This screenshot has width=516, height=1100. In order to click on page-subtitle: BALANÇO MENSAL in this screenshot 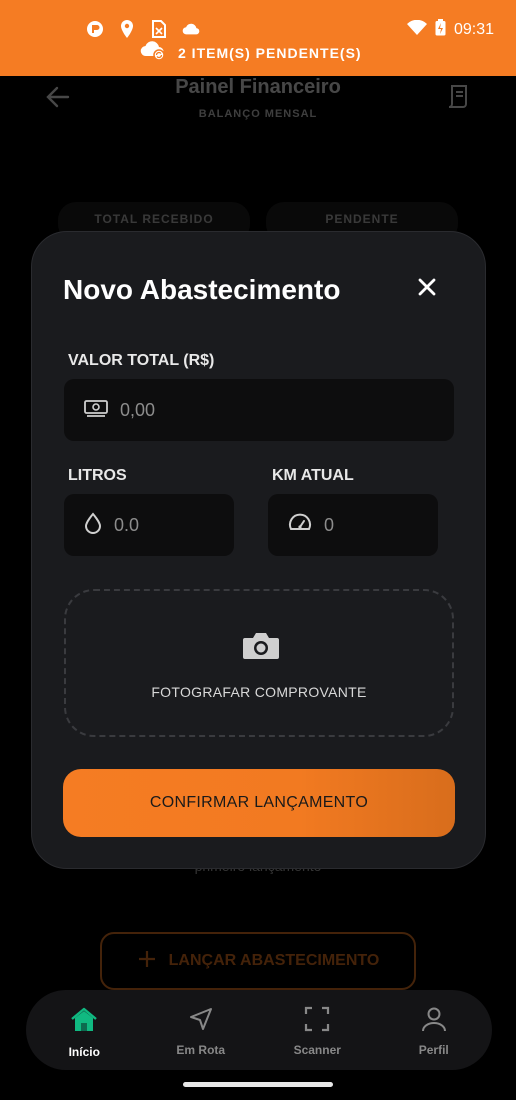, I will do `click(258, 114)`.